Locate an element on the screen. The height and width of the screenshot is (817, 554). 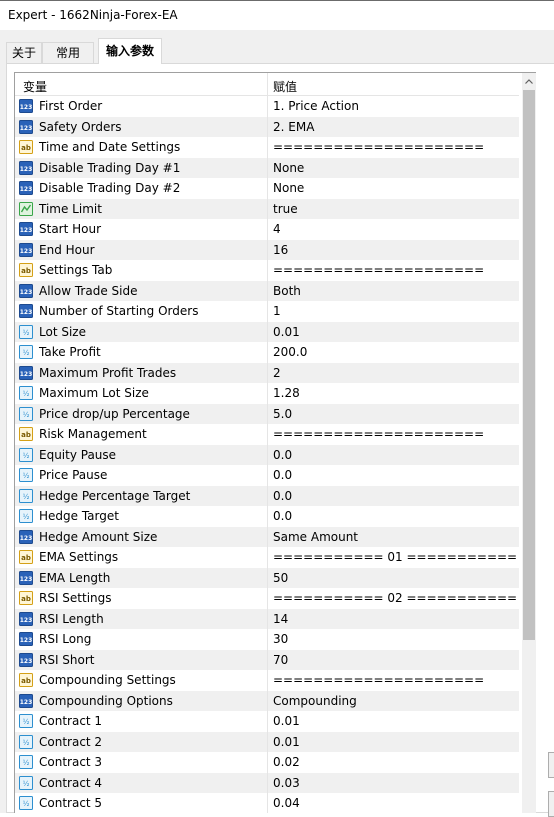
table-row: ½ Maximum Lot Size 1.28 is located at coordinates (267, 393).